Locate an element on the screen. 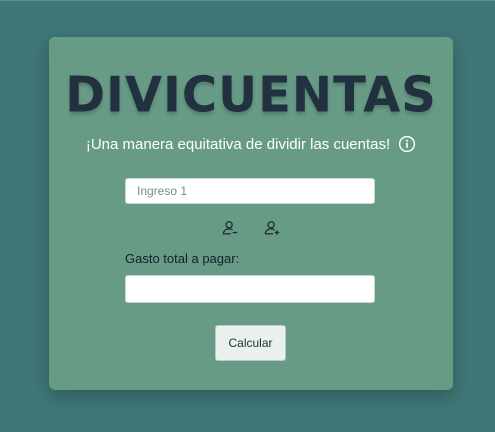 Image resolution: width=495 pixels, height=432 pixels. person-add-icon is located at coordinates (272, 228).